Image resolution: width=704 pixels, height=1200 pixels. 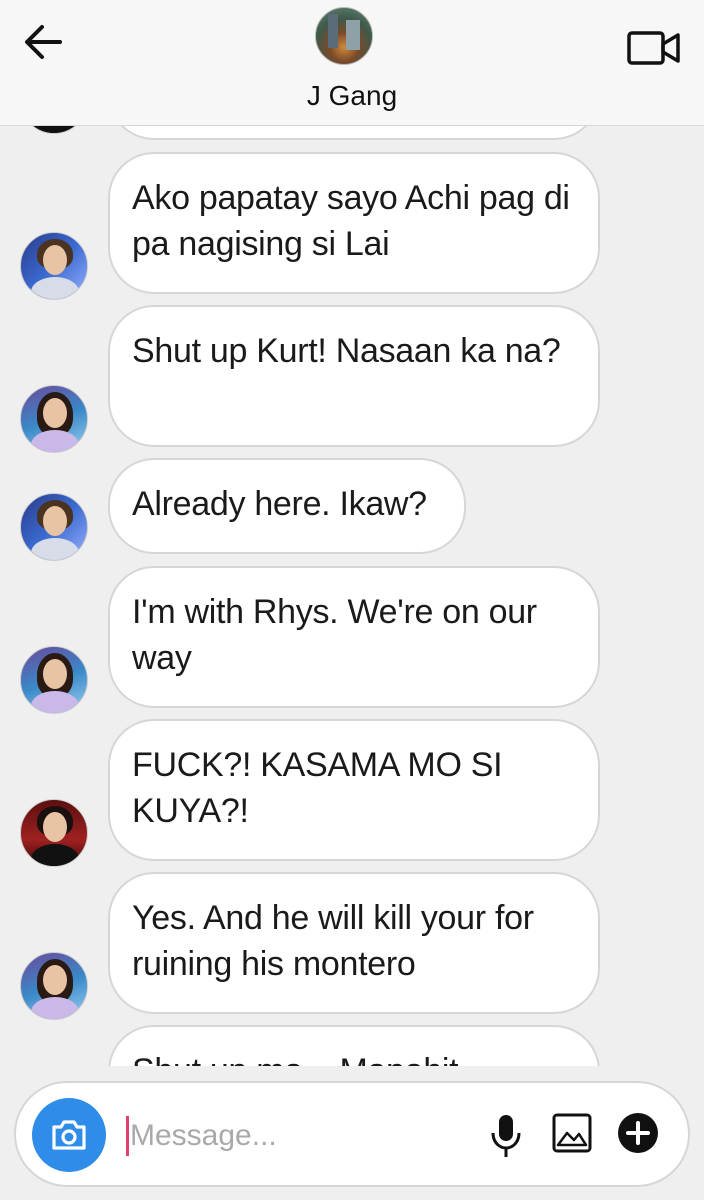 I want to click on image-button, so click(x=572, y=1133).